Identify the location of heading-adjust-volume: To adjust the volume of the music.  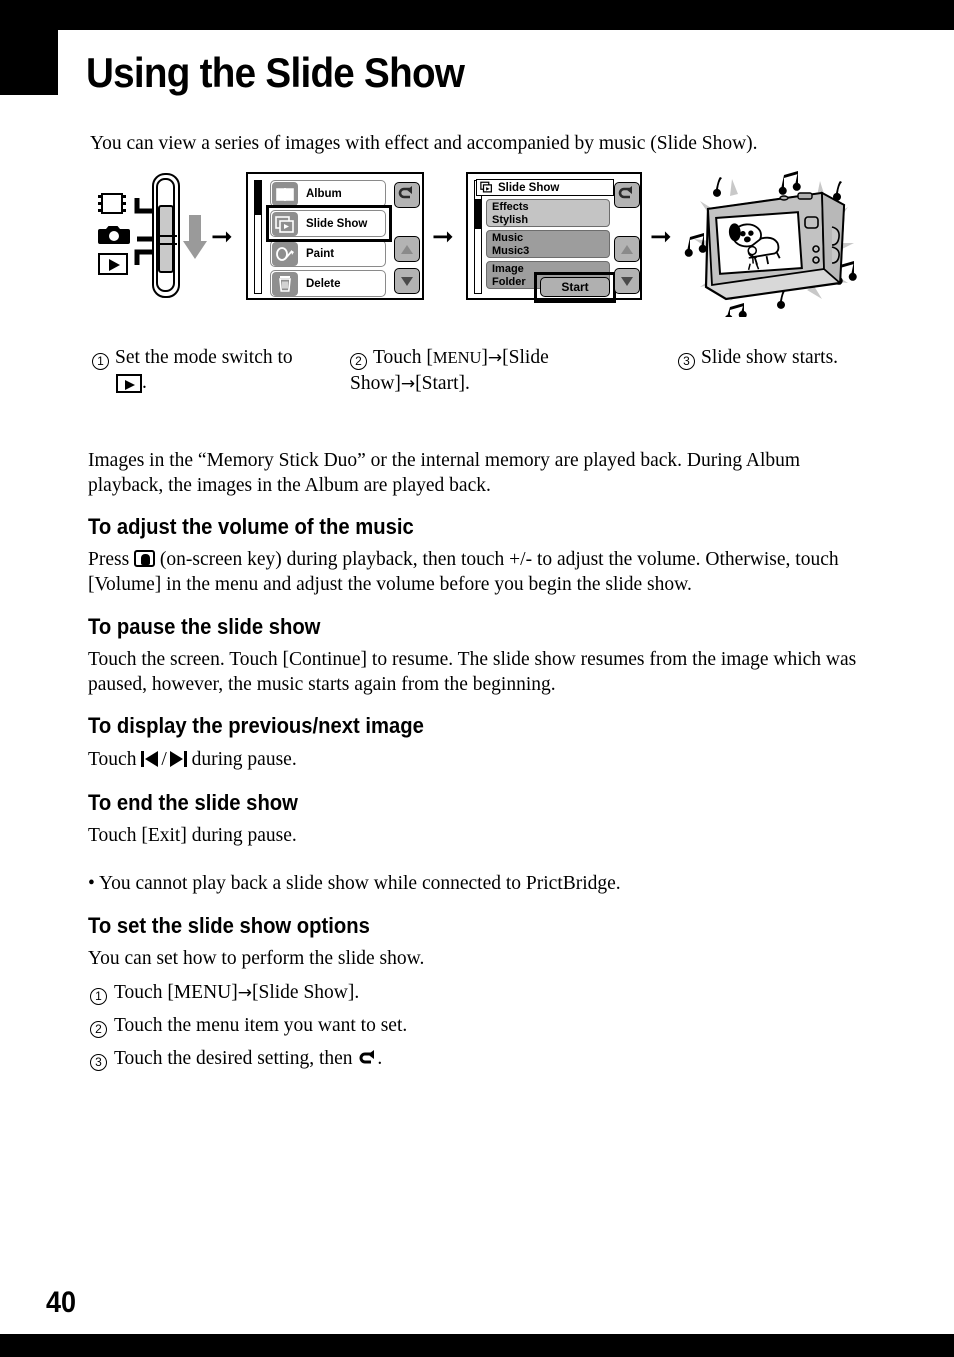
(251, 526).